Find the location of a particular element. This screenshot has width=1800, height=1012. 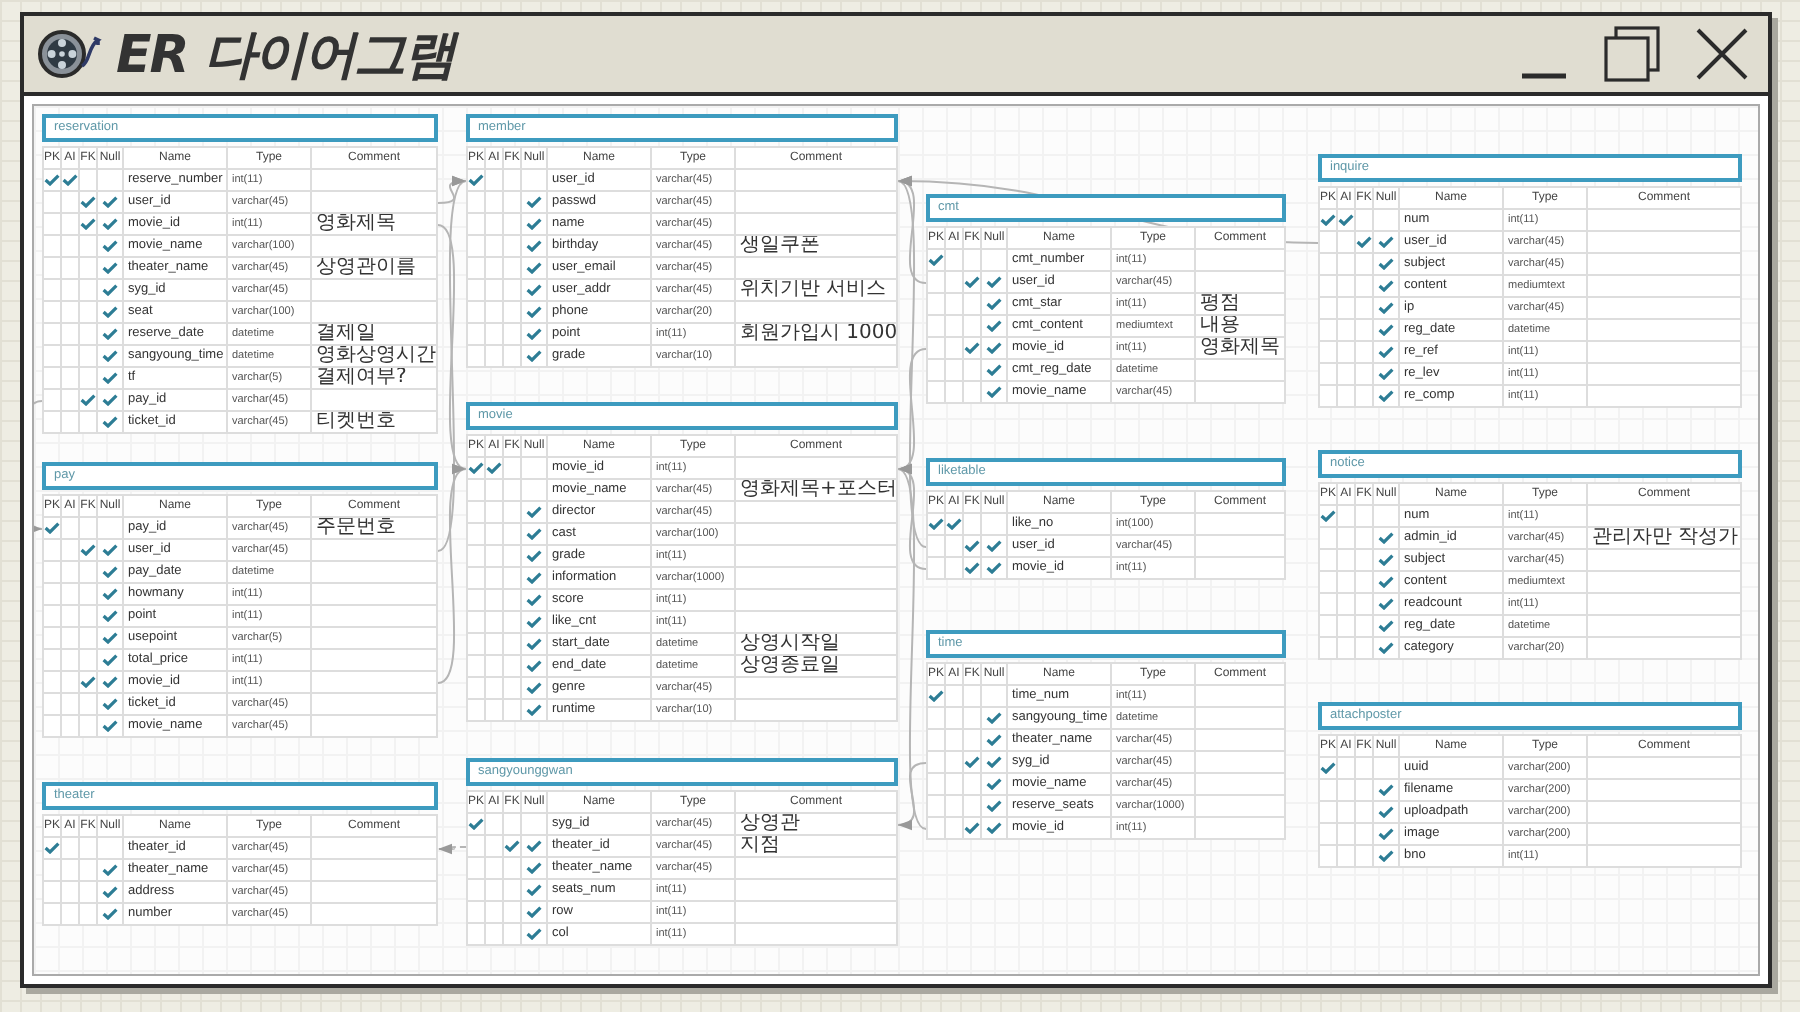

maximize-icon is located at coordinates (1632, 54).